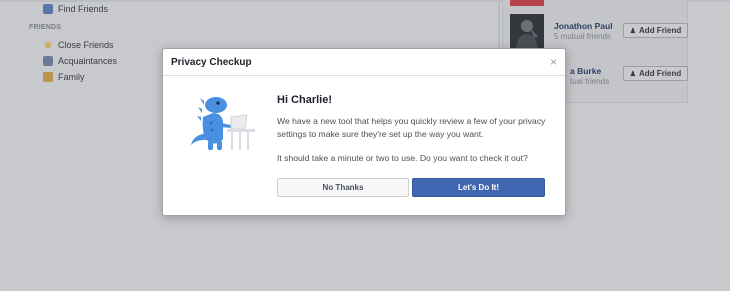  What do you see at coordinates (223, 123) in the screenshot?
I see `privacy-dinosaur-icon` at bounding box center [223, 123].